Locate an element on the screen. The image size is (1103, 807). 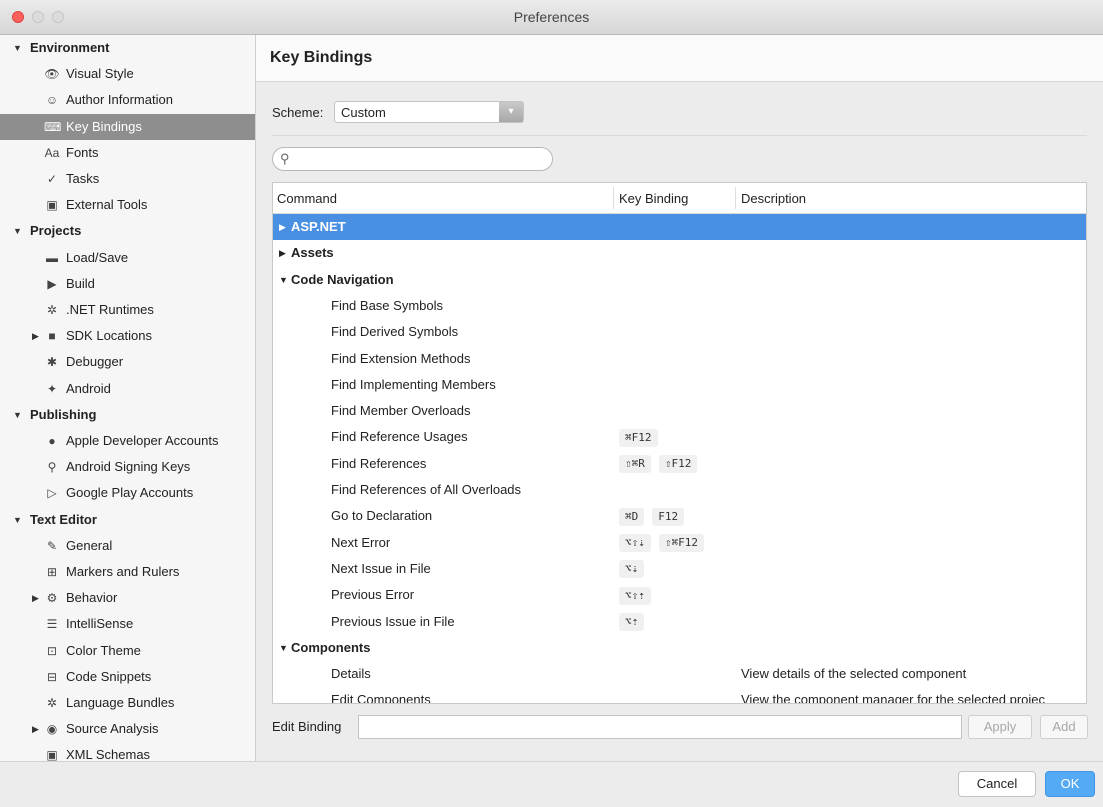
command-label: Go to Declaration is located at coordinates (382, 516).